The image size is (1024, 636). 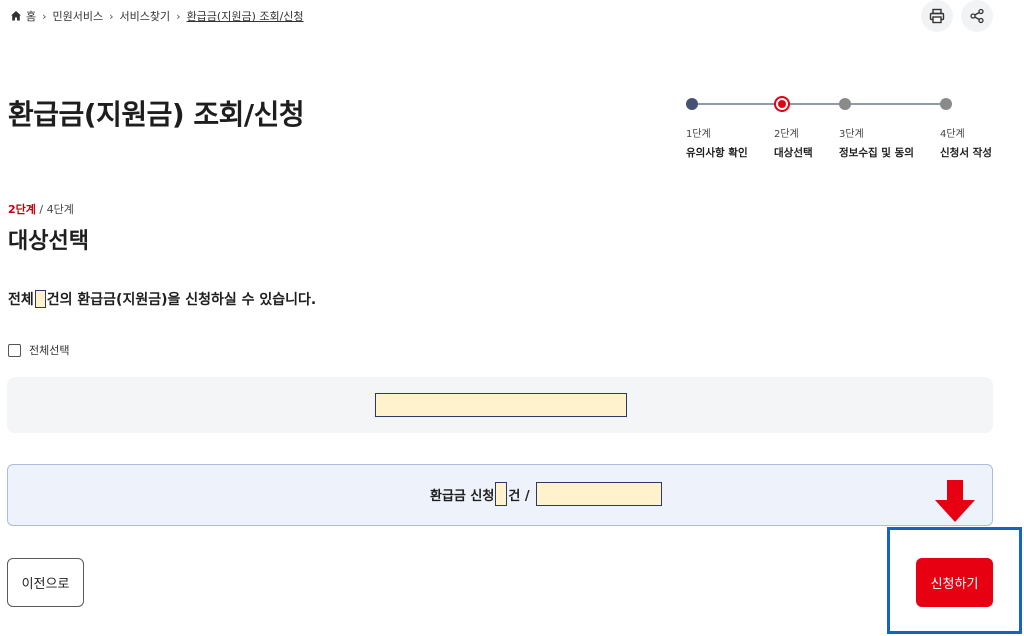 What do you see at coordinates (876, 153) in the screenshot?
I see `step-3-label: 정보수집 및 동의` at bounding box center [876, 153].